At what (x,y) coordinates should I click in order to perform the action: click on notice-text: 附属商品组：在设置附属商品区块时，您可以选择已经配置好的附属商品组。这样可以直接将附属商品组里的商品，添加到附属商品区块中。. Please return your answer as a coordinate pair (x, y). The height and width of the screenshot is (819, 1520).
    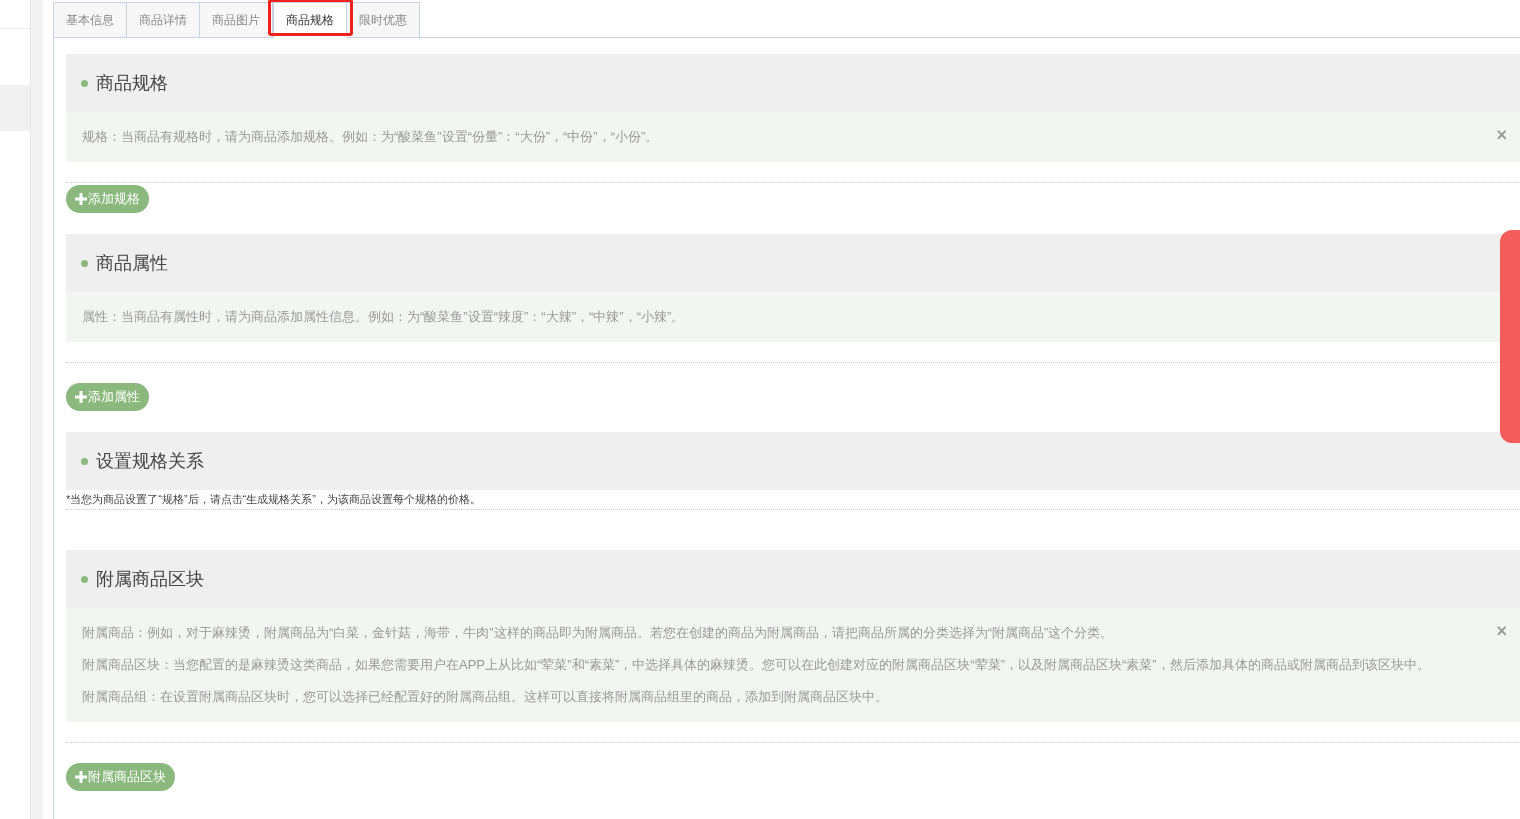
    Looking at the image, I should click on (485, 697).